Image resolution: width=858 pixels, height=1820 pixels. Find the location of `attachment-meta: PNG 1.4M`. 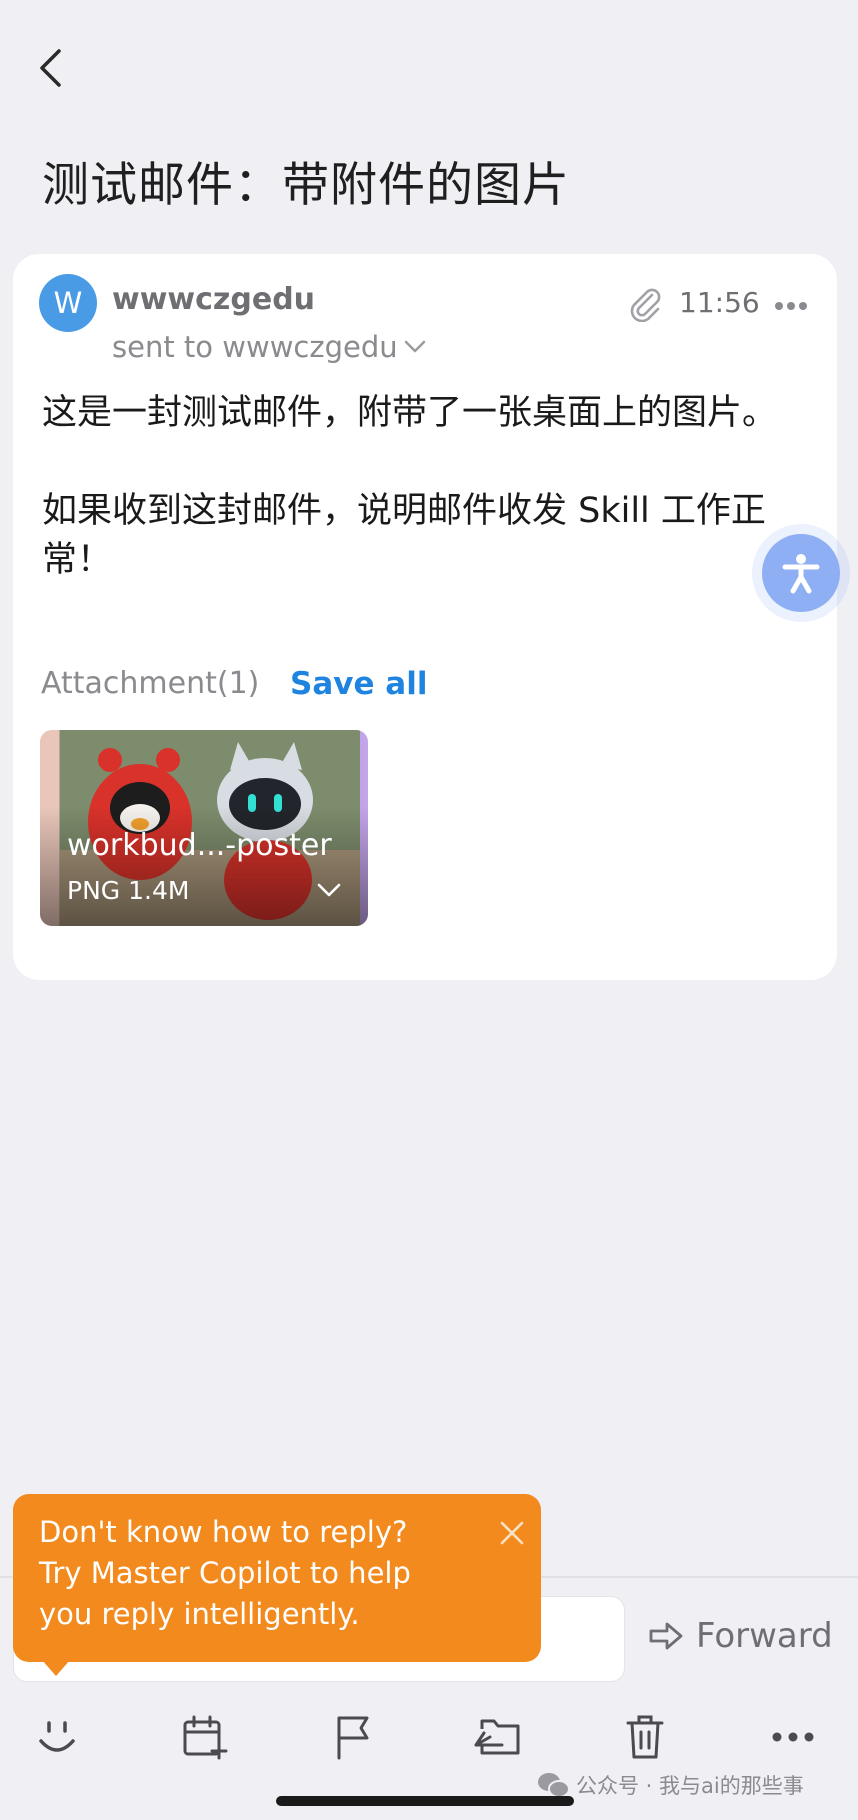

attachment-meta: PNG 1.4M is located at coordinates (128, 890).